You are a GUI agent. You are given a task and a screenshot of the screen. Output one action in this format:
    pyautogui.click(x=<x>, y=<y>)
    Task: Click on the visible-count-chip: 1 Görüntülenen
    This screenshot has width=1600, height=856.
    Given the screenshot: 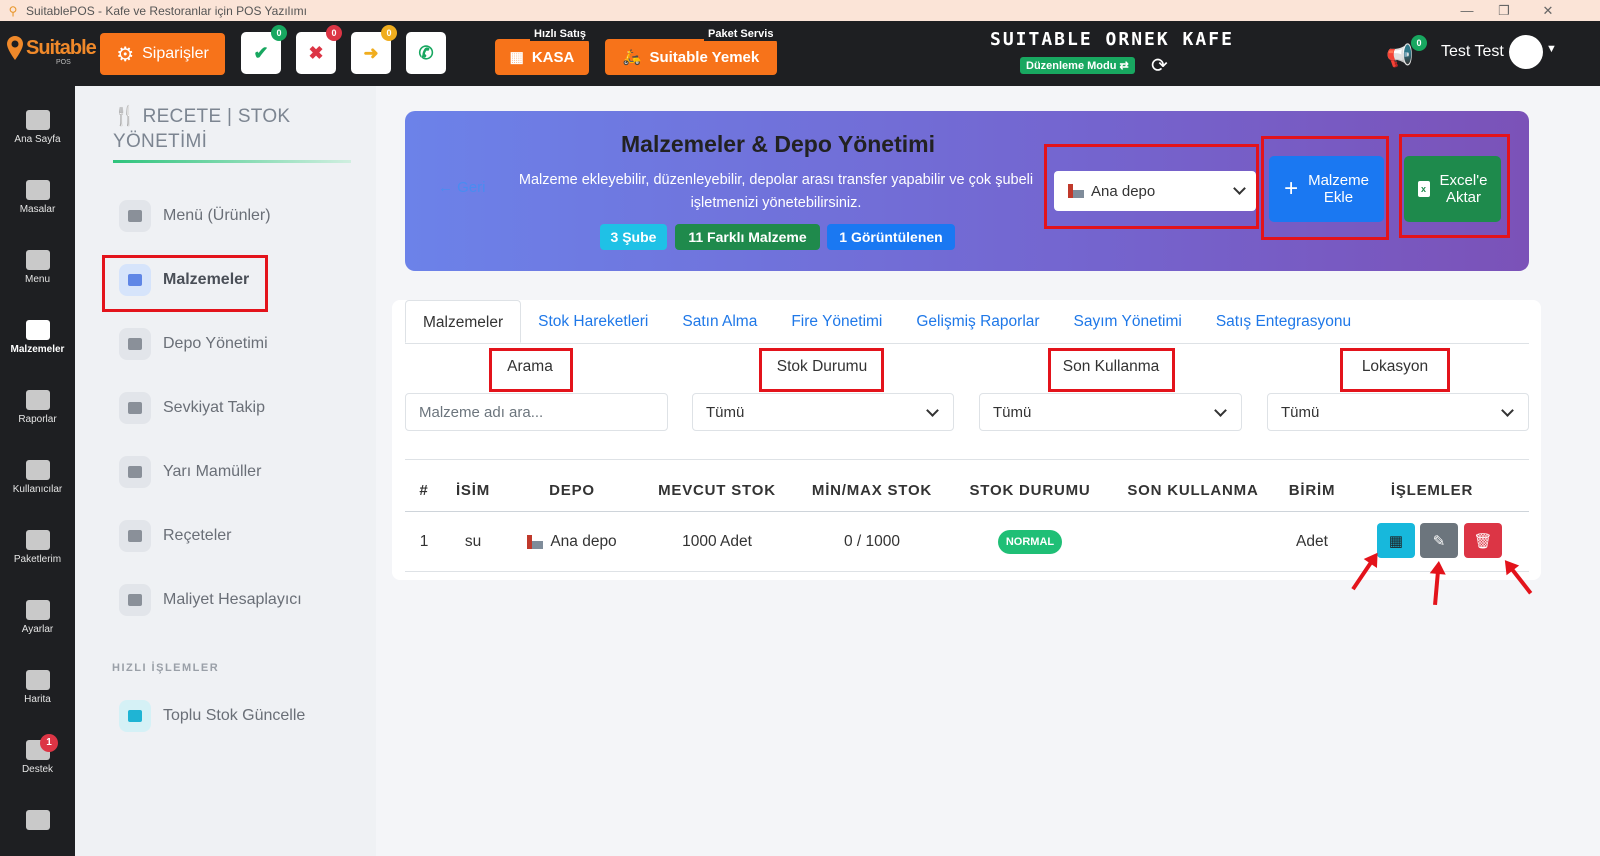 What is the action you would take?
    pyautogui.click(x=891, y=237)
    